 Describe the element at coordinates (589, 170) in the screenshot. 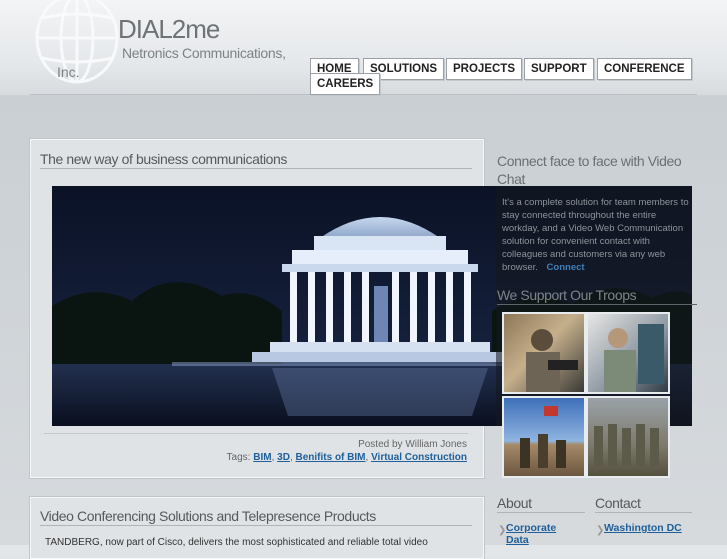

I see `video-chat-title: Connect face to face with Video Chat` at that location.